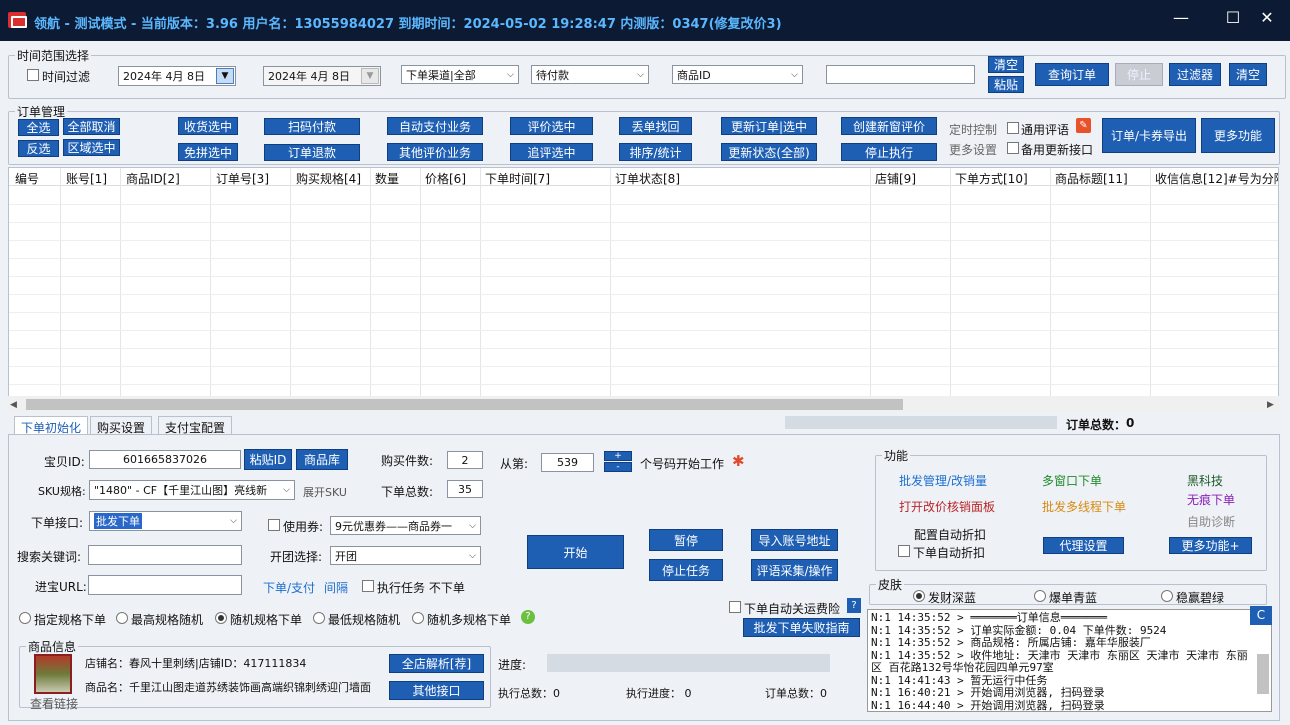 Image resolution: width=1290 pixels, height=725 pixels. What do you see at coordinates (950, 534) in the screenshot?
I see `config-auto-discount-label: 配置自动折扣` at bounding box center [950, 534].